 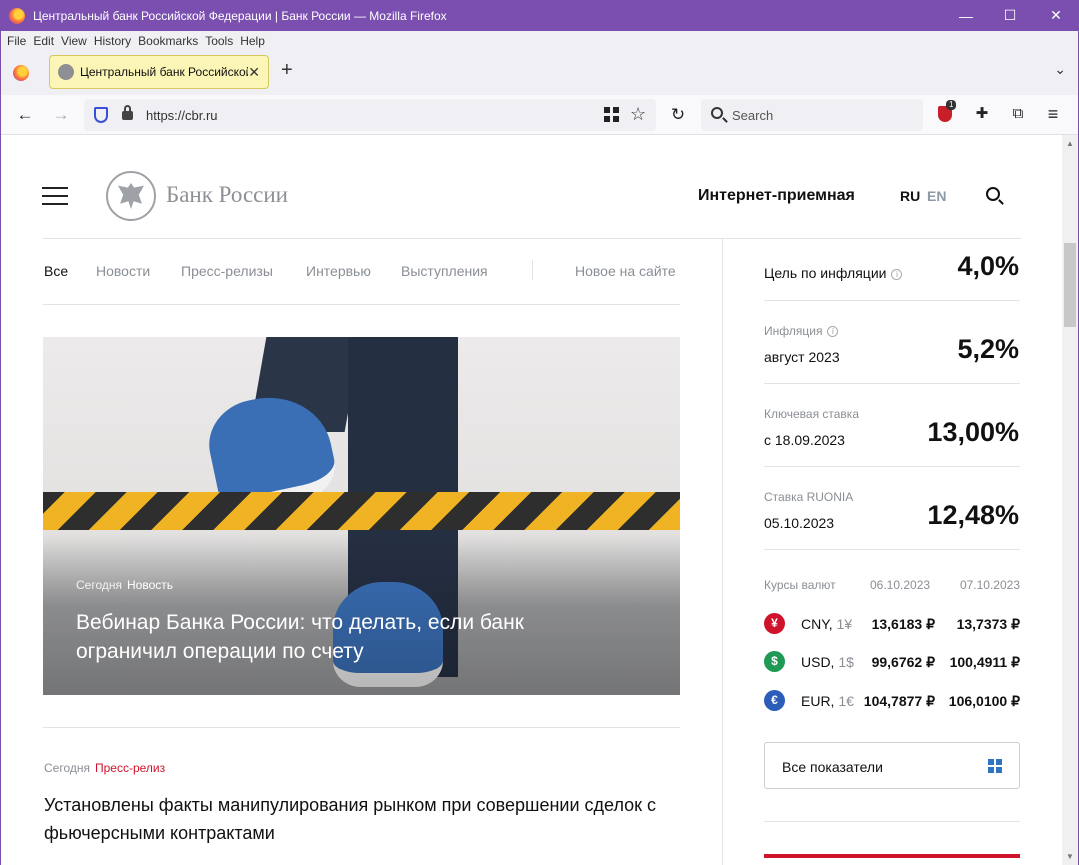 I want to click on header-divider, so click(x=532, y=238).